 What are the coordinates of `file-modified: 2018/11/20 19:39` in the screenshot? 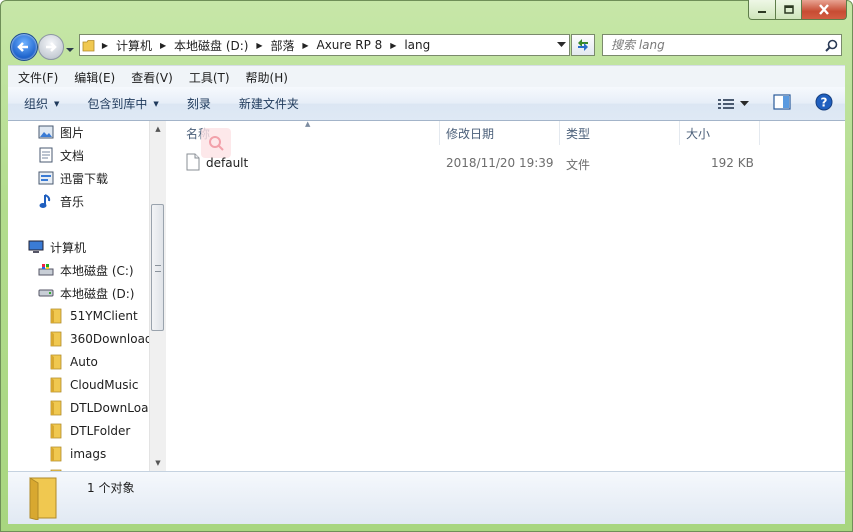 It's located at (500, 163).